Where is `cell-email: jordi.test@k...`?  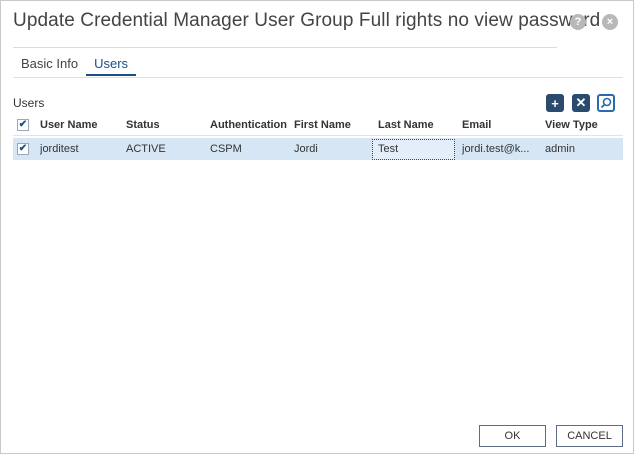 cell-email: jordi.test@k... is located at coordinates (496, 149).